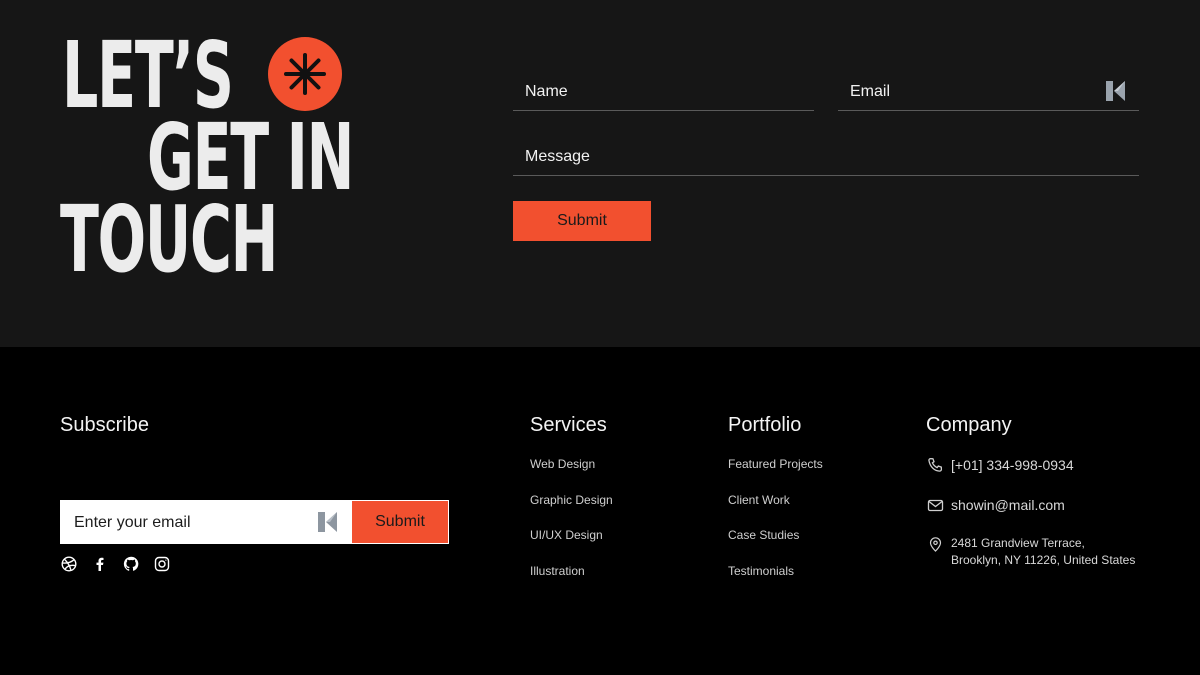  Describe the element at coordinates (130, 563) in the screenshot. I see `github-icon` at that location.